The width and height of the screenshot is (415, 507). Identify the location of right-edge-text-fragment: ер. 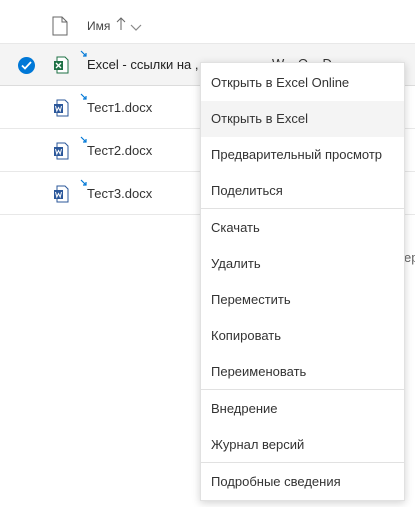
(409, 257).